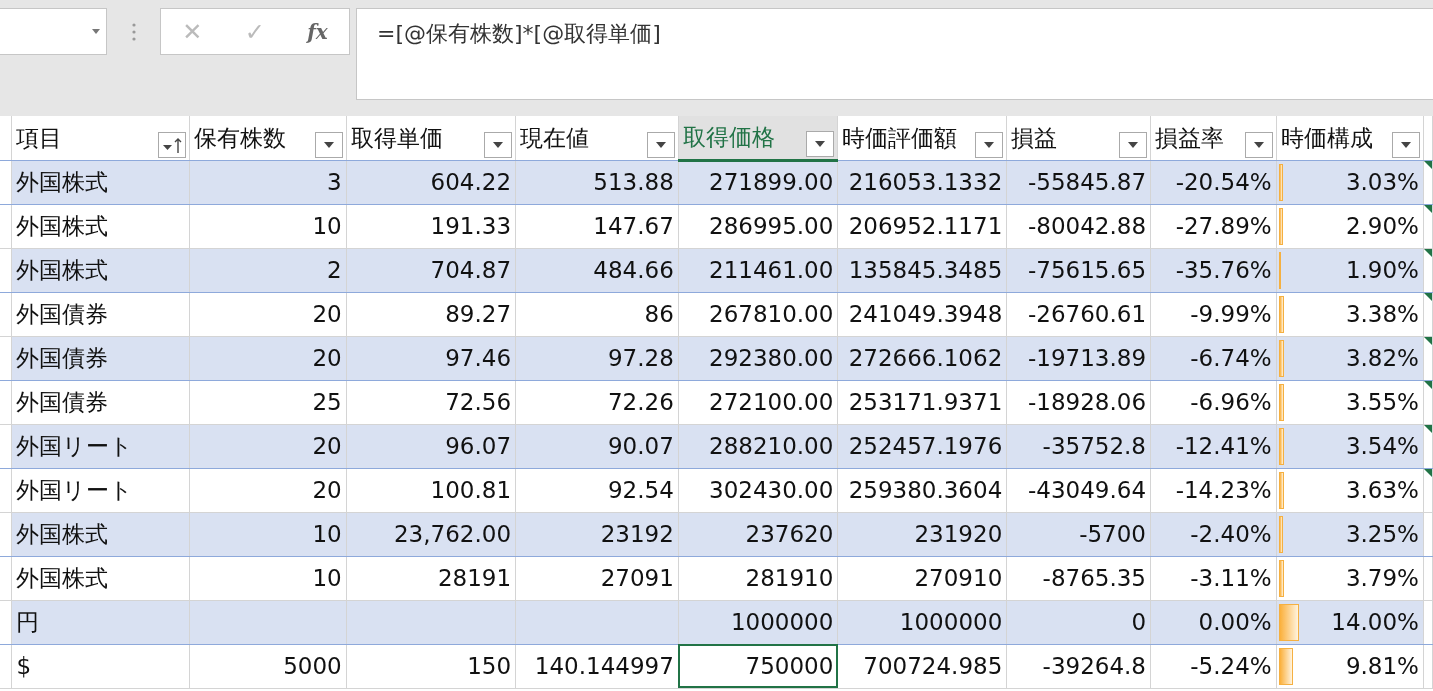  Describe the element at coordinates (925, 445) in the screenshot. I see `table-cell: 252457.1976` at that location.